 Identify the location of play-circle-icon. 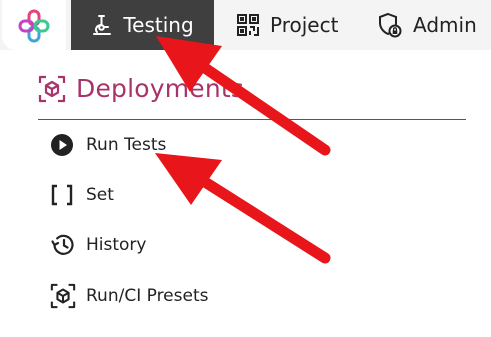
(64, 145).